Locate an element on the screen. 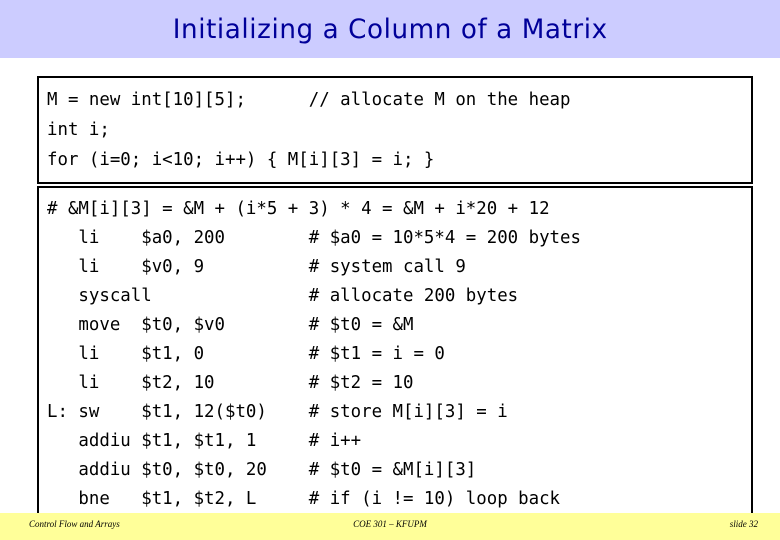 The height and width of the screenshot is (540, 780). code-line: li $t1, 0 # $t1 = i = 0 is located at coordinates (246, 354).